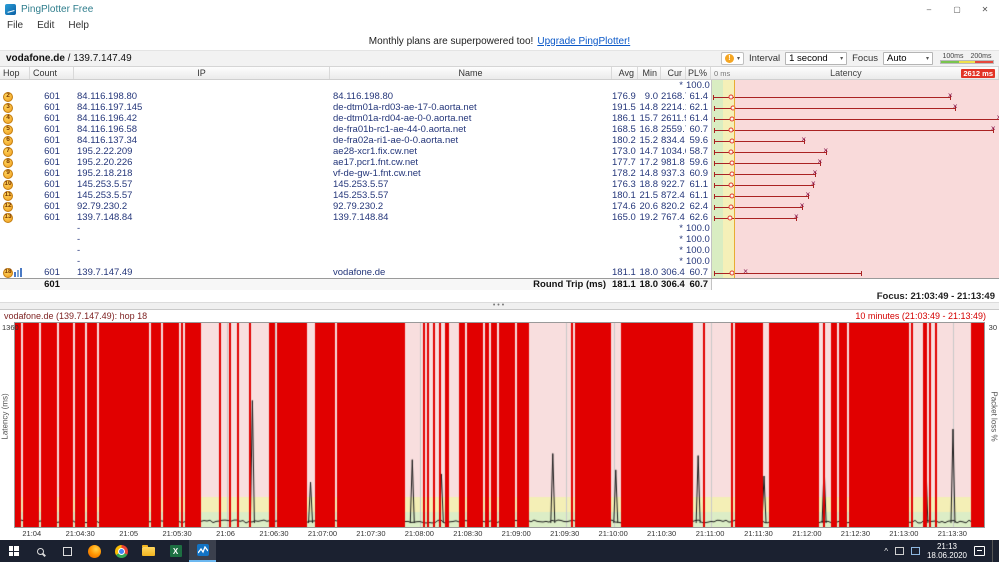 This screenshot has height=562, width=999. What do you see at coordinates (94, 551) in the screenshot?
I see `taskbar-firefox` at bounding box center [94, 551].